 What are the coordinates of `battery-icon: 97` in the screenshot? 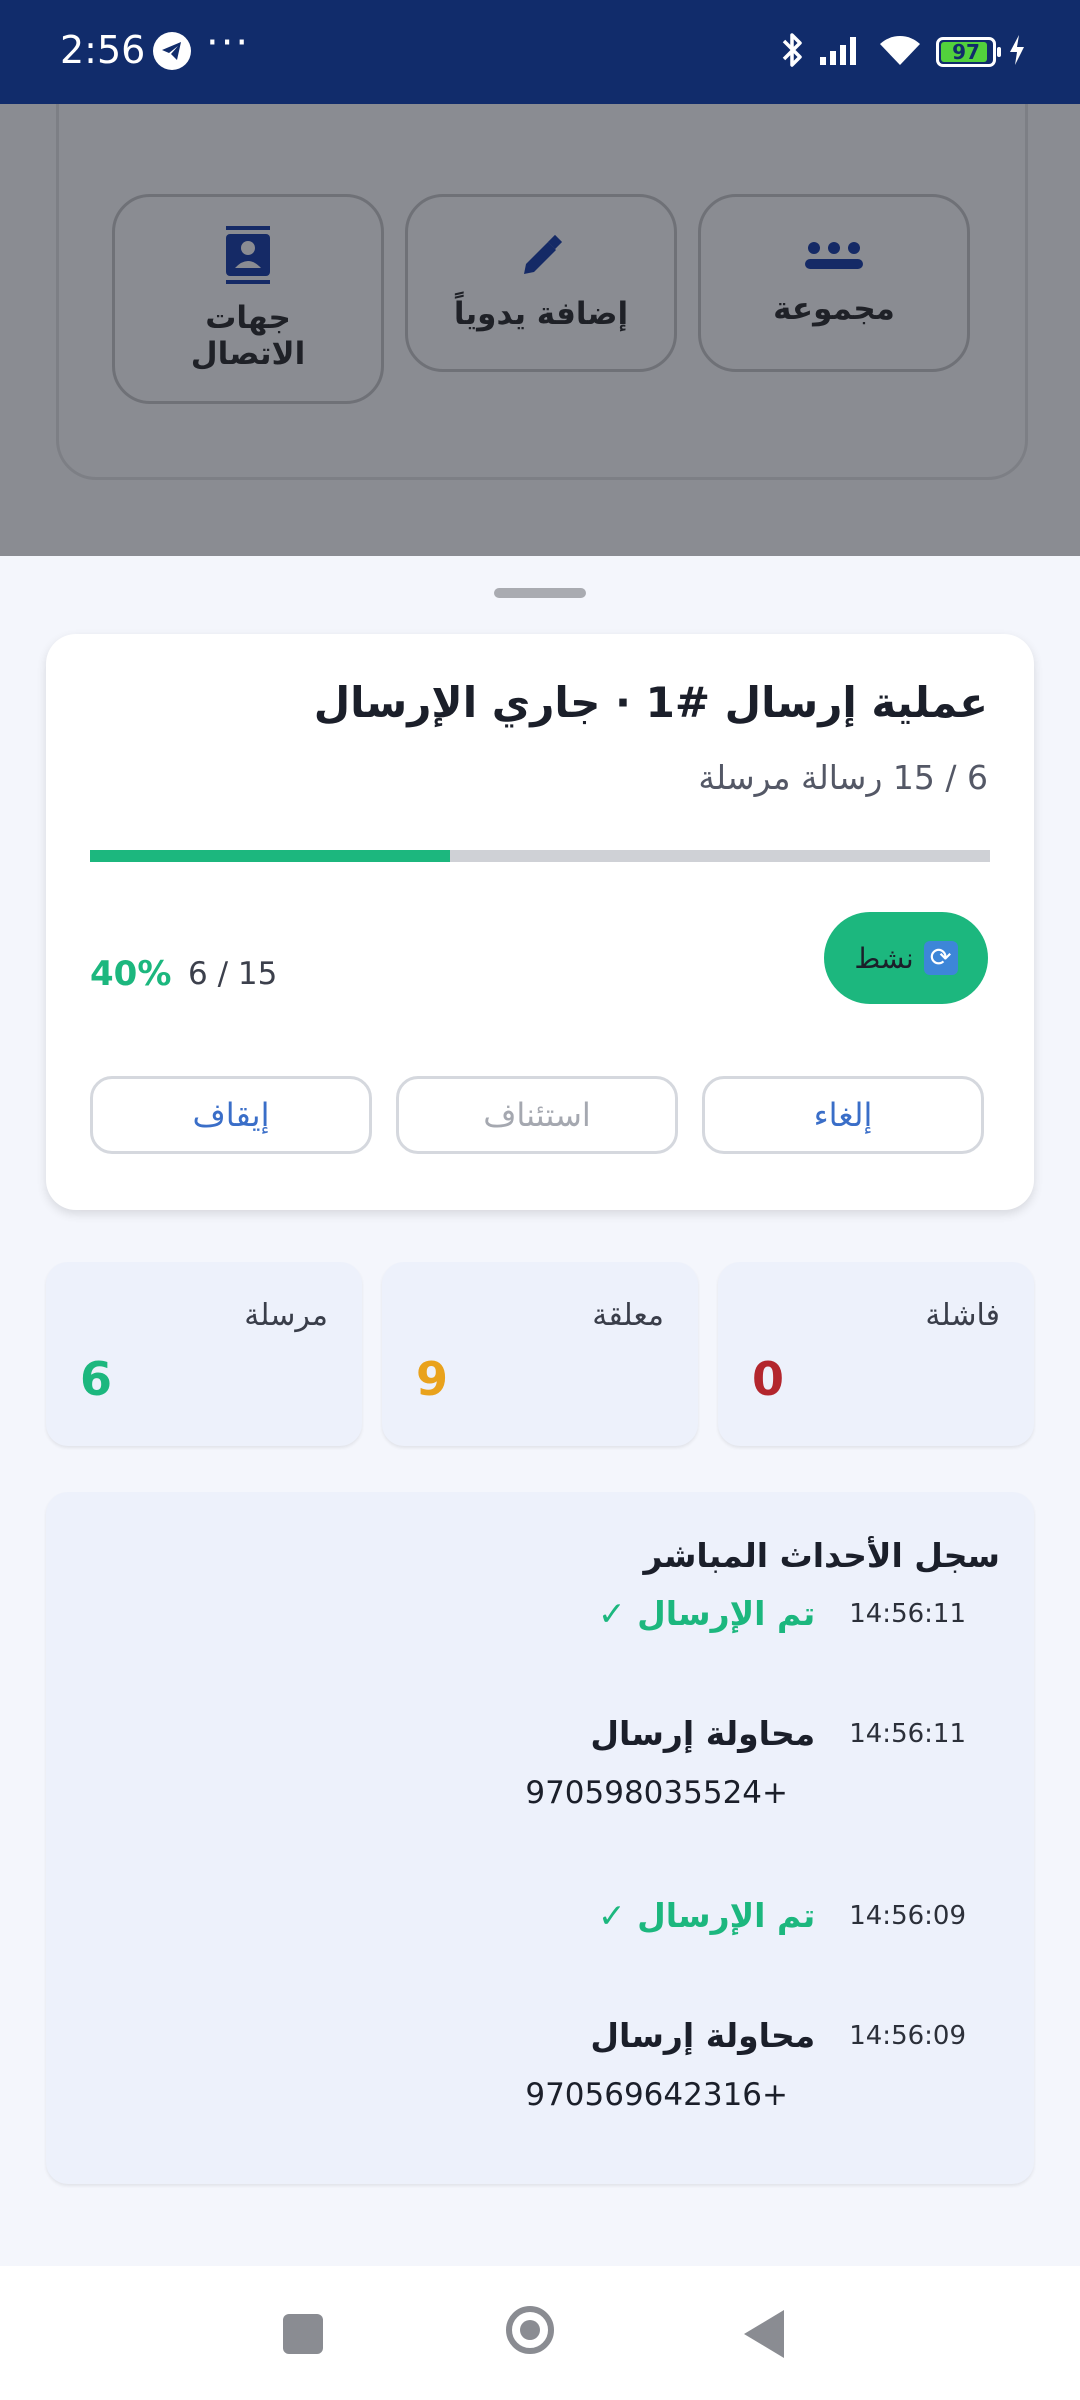 It's located at (968, 52).